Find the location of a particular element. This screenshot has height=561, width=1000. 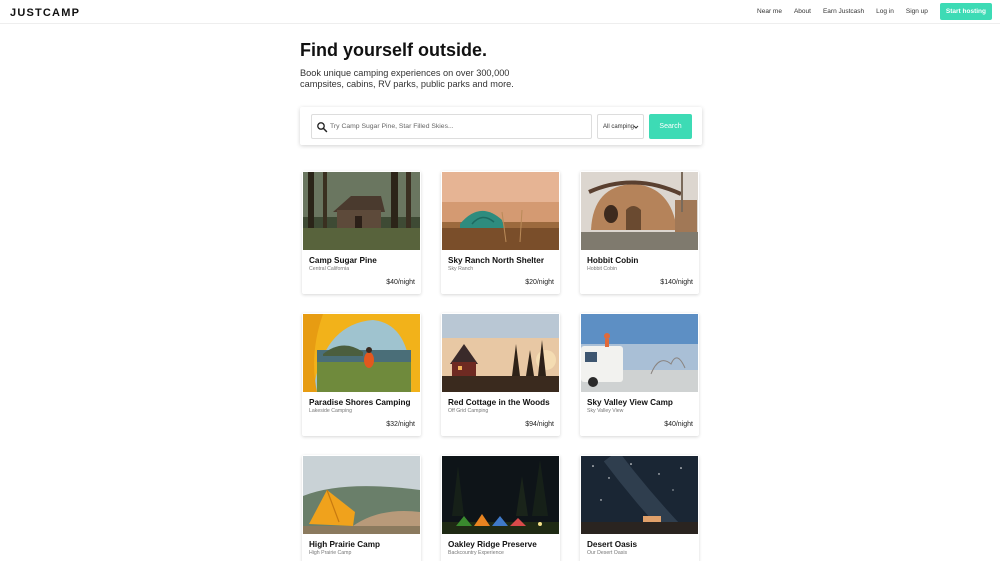

logo: JUSTCAMP is located at coordinates (45, 13).